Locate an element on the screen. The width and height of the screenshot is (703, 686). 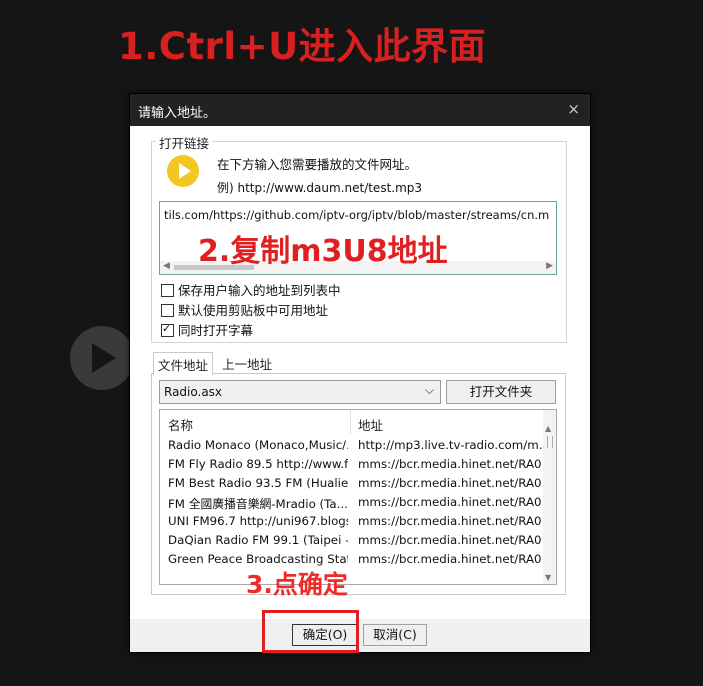
close-icon: × is located at coordinates (573, 109).